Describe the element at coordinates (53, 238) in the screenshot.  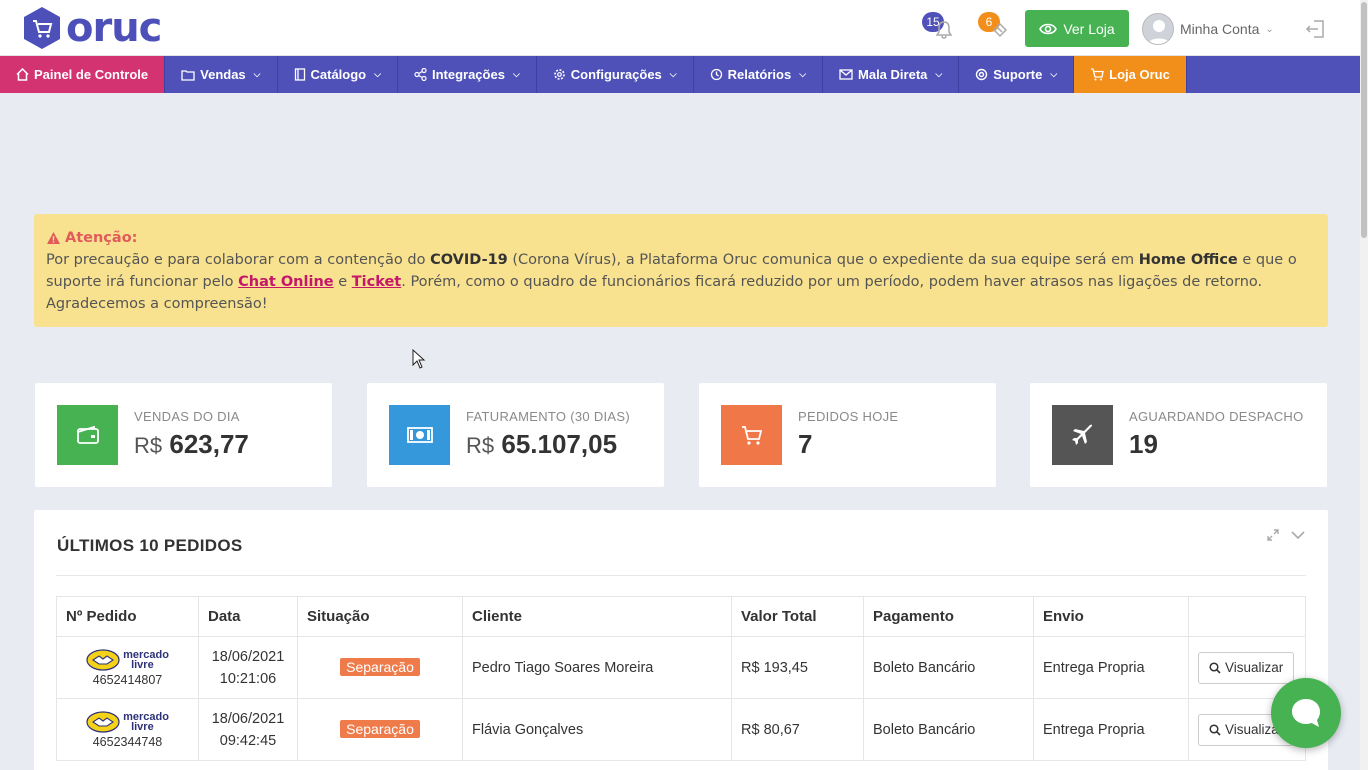
I see `warning-icon` at that location.